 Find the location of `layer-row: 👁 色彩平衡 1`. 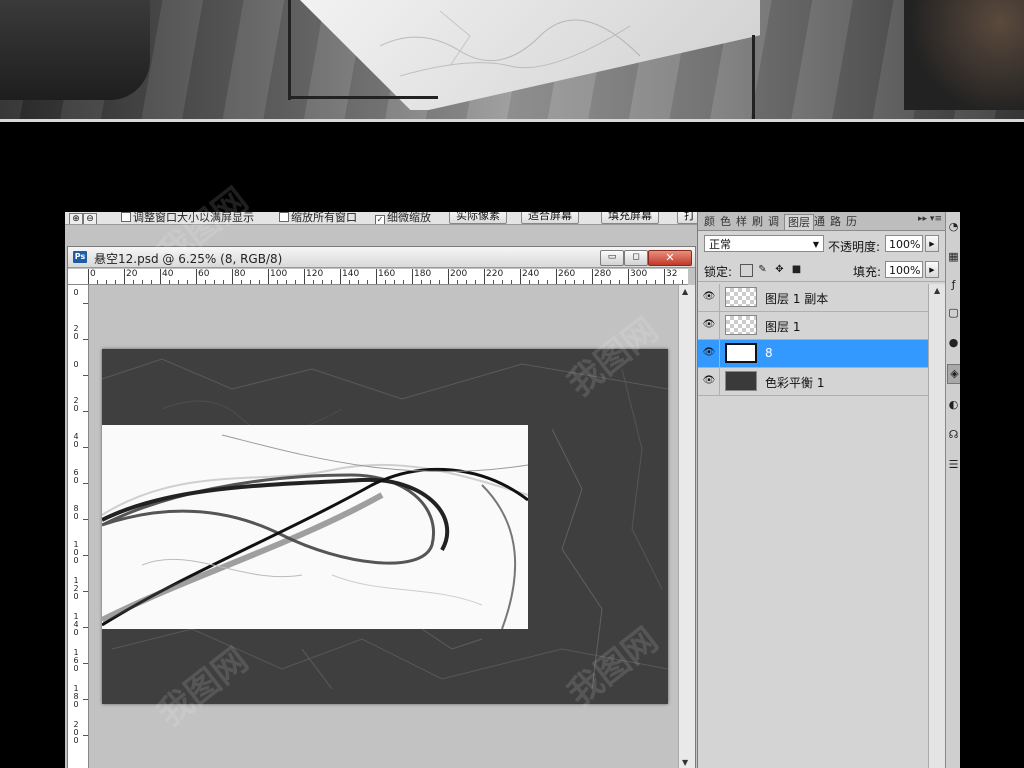

layer-row: 👁 色彩平衡 1 is located at coordinates (813, 382).